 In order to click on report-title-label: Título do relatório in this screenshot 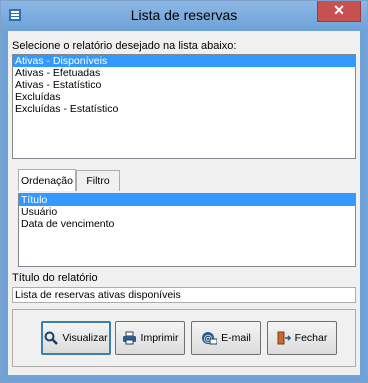, I will do `click(55, 278)`.